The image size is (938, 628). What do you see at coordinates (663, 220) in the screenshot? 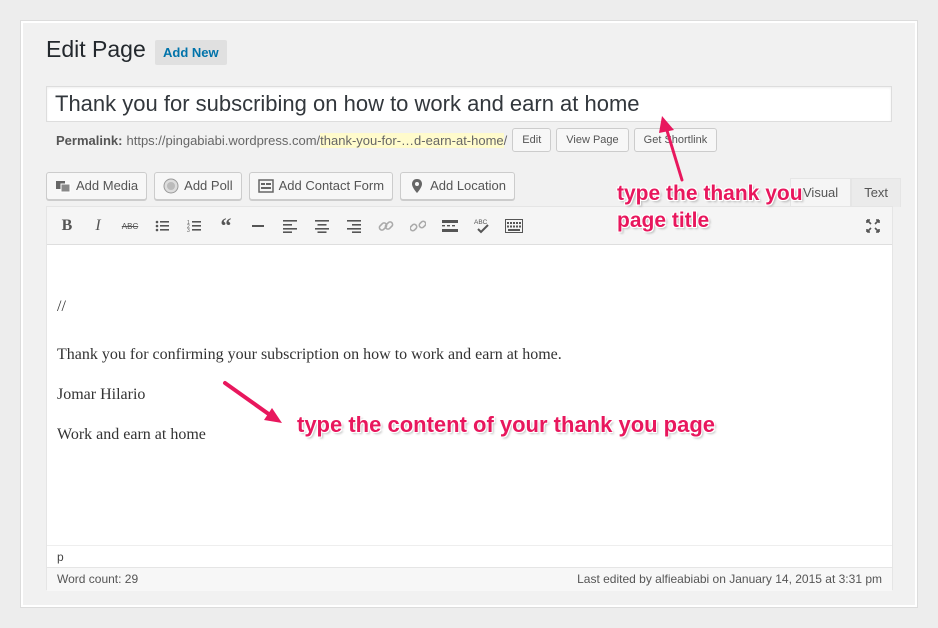
I see `annotation-title-line-2: page title` at bounding box center [663, 220].